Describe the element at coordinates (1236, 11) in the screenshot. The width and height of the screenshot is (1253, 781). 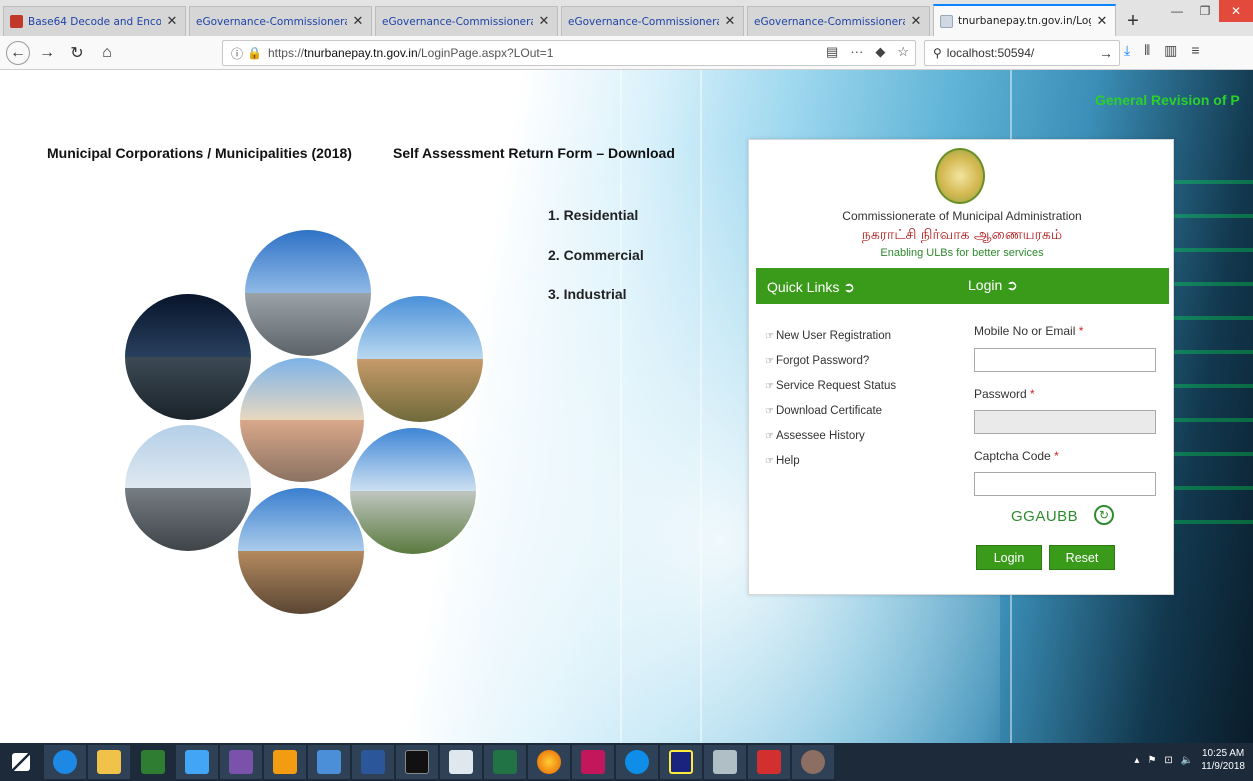
I see `close-window-icon: ✕` at that location.